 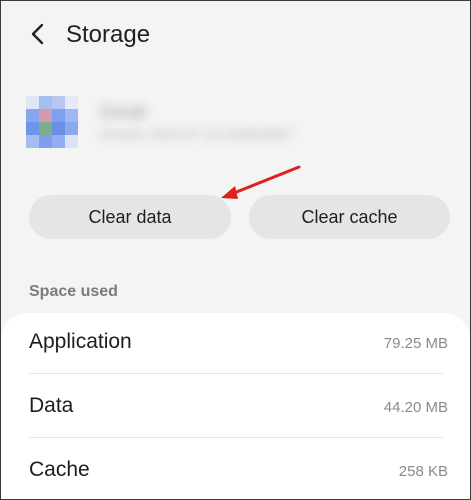 What do you see at coordinates (80, 341) in the screenshot?
I see `row-label: Application` at bounding box center [80, 341].